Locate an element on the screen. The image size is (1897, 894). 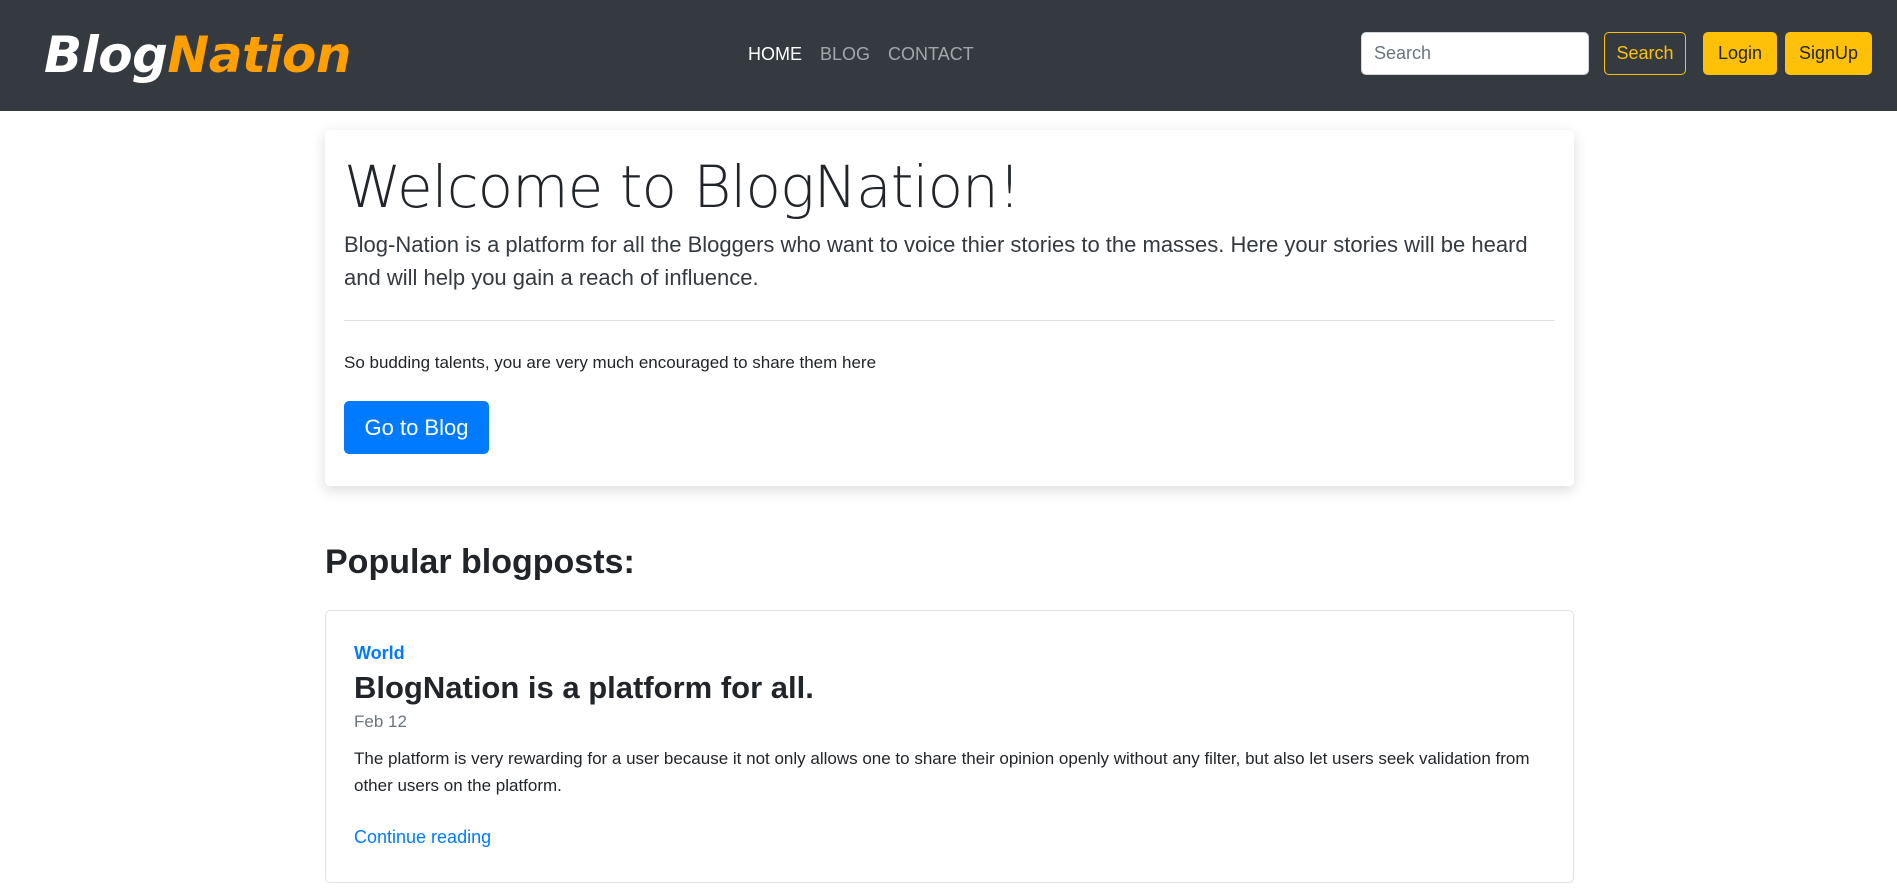
go-to-blog-button: Go to Blog is located at coordinates (416, 427).